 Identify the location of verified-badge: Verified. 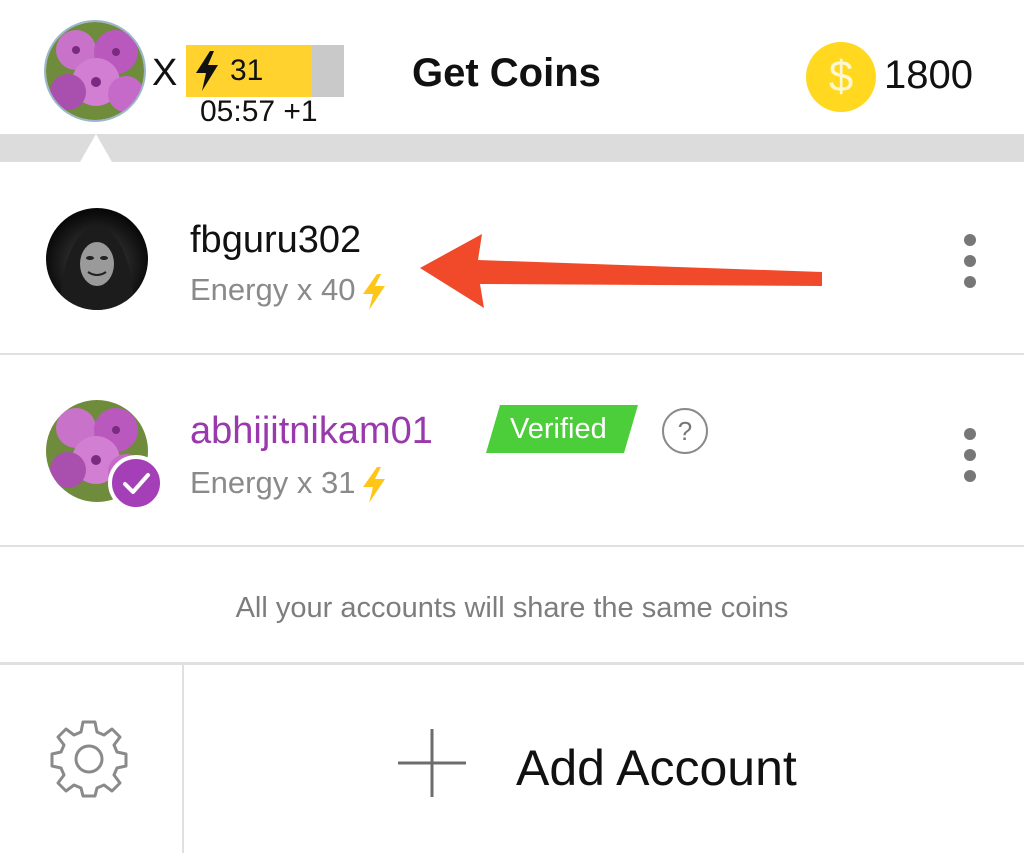
(562, 429).